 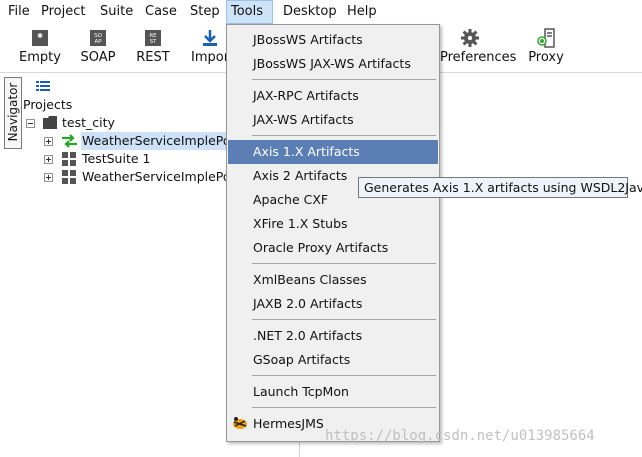 I want to click on svg-text: ST, so click(x=153, y=42).